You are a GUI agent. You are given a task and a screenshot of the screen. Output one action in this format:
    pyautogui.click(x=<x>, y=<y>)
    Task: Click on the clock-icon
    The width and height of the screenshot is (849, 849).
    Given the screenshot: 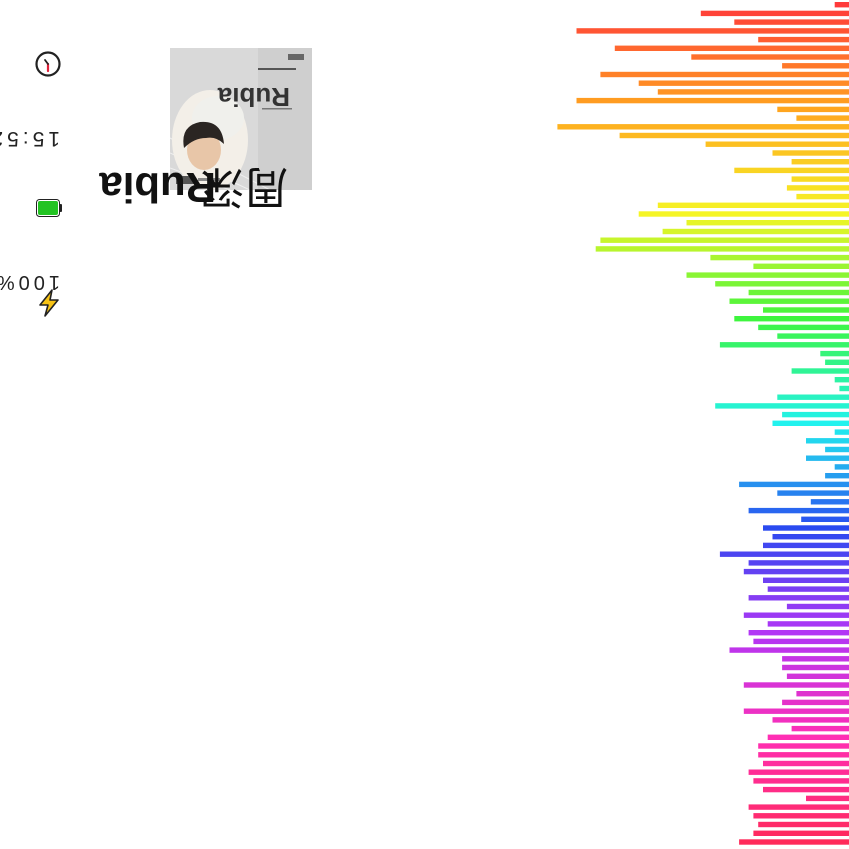 What is the action you would take?
    pyautogui.click(x=48, y=64)
    